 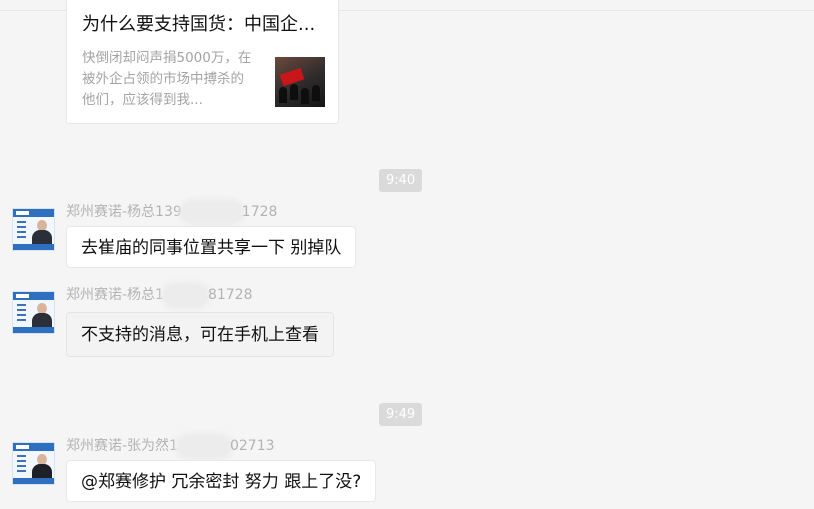 What do you see at coordinates (200, 334) in the screenshot?
I see `unsupported-message-bubble: 不支持的消息，可在手机上查看` at bounding box center [200, 334].